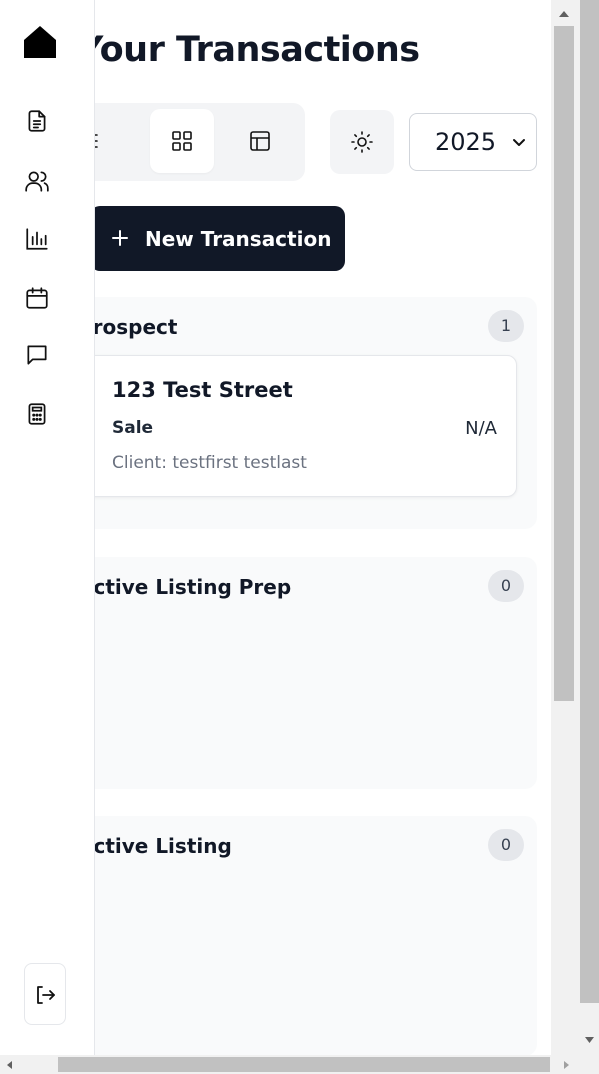  I want to click on horizontal-scrollbar, so click(299, 1064).